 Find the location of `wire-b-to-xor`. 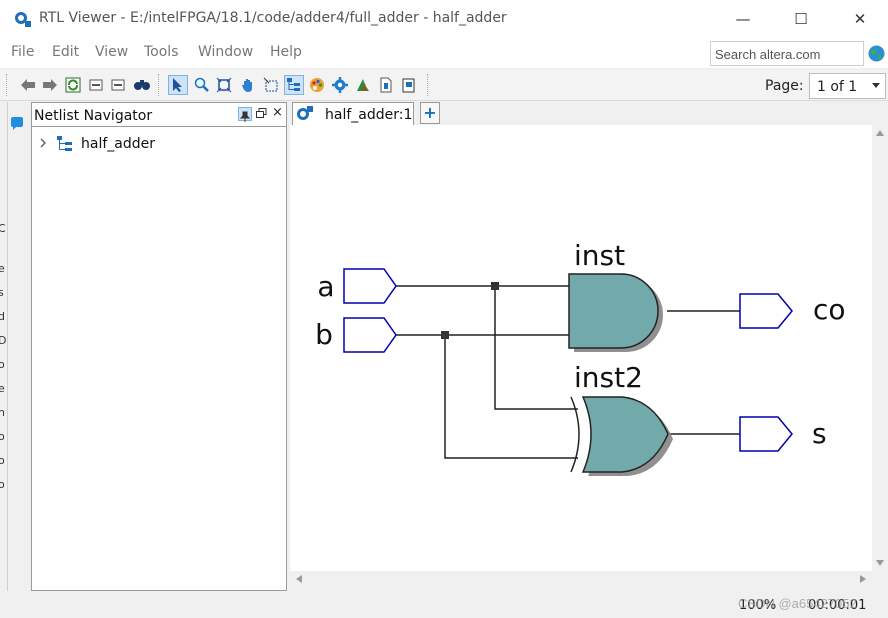

wire-b-to-xor is located at coordinates (511, 397).